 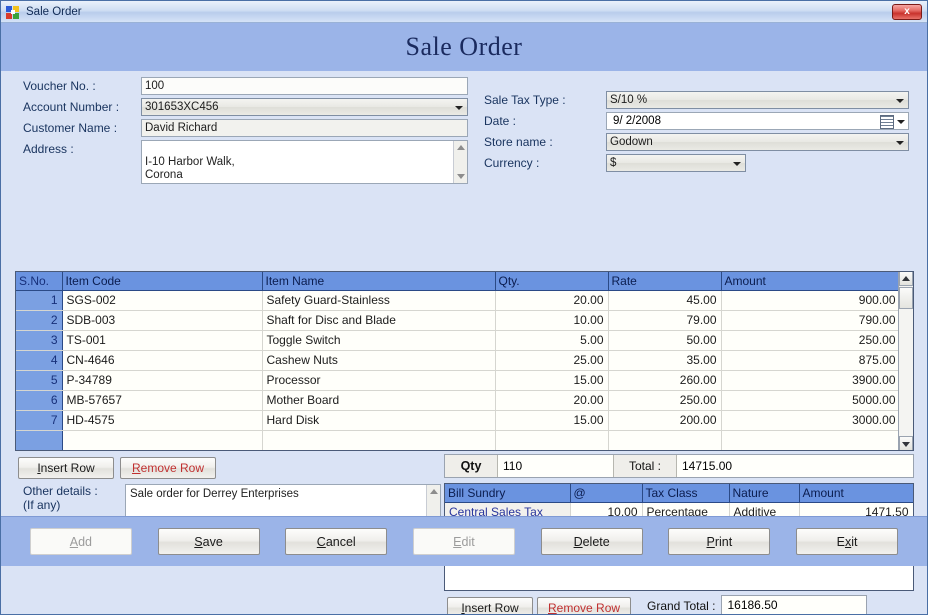 What do you see at coordinates (552, 340) in the screenshot?
I see `cell-qty: 5.00` at bounding box center [552, 340].